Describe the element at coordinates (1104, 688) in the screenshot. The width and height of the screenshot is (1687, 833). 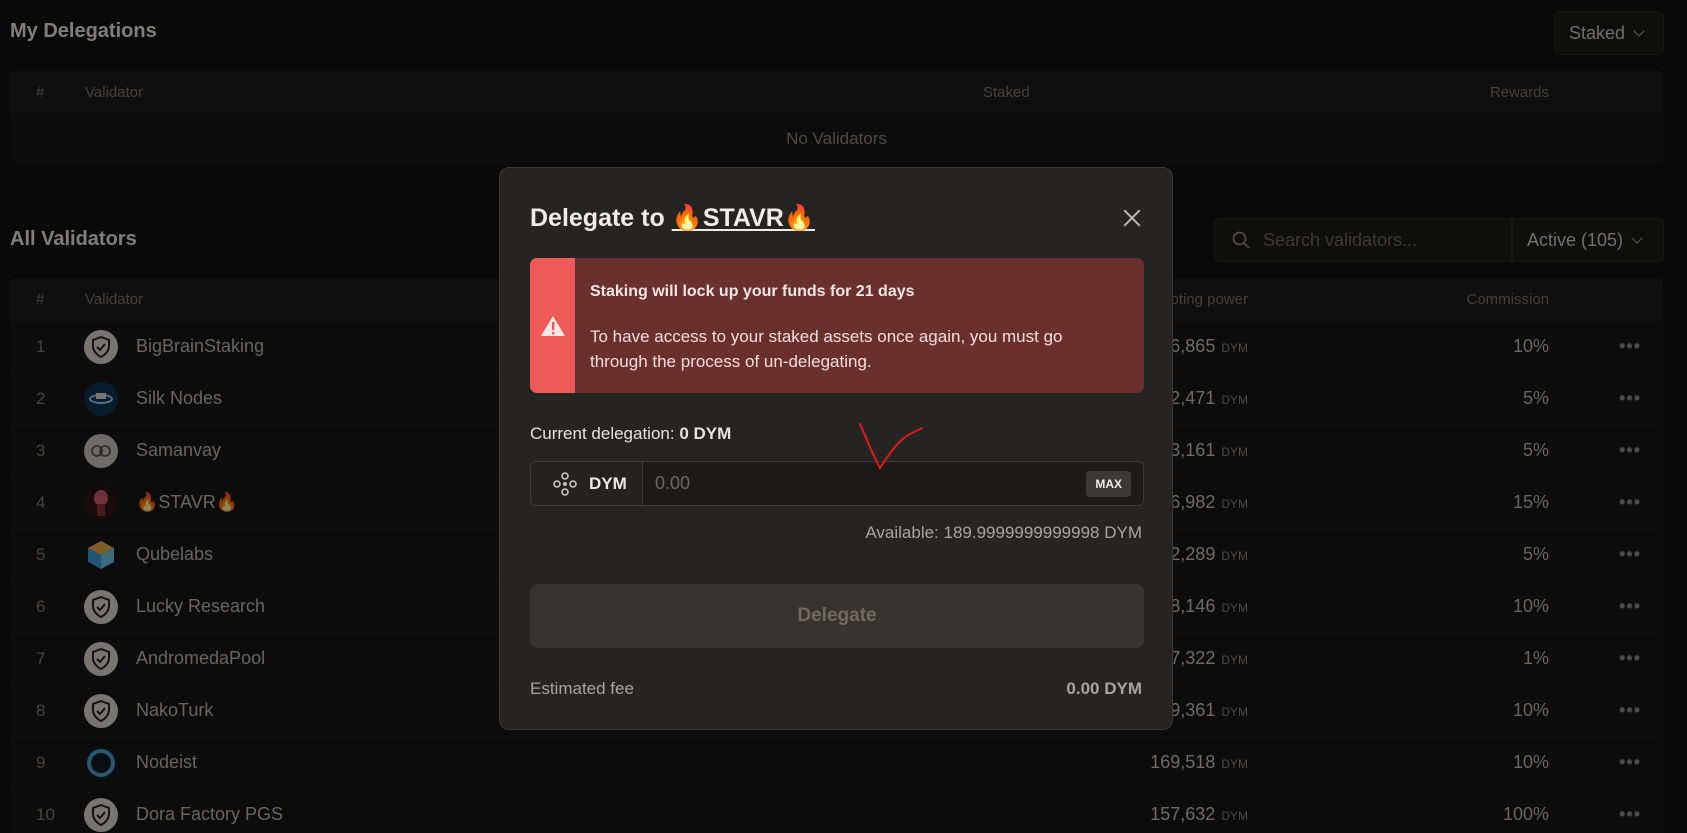
I see `estimated-fee-value: 0.00 DYM` at that location.